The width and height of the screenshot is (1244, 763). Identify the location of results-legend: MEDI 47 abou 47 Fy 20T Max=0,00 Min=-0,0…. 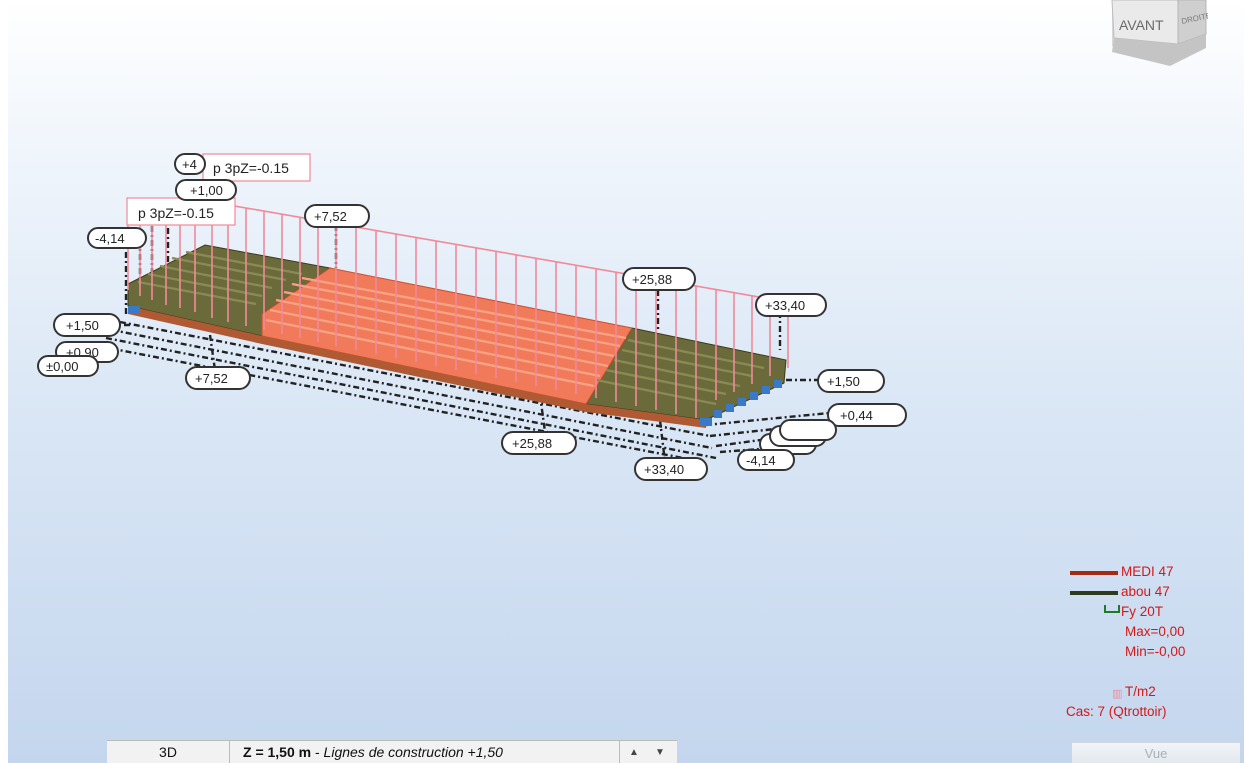
(1150, 642).